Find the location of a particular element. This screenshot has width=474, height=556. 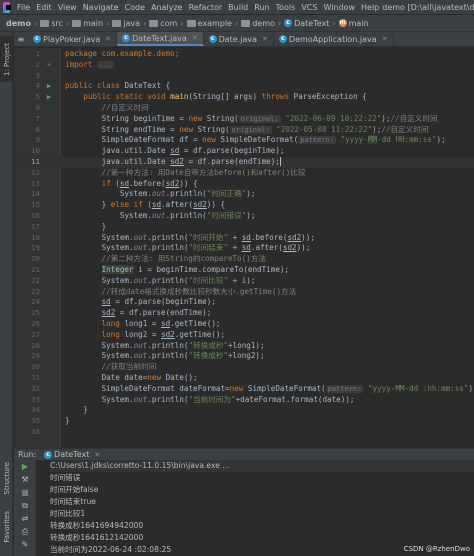

tab-demoapplication: c DemoApplication.java ✕ is located at coordinates (334, 39).